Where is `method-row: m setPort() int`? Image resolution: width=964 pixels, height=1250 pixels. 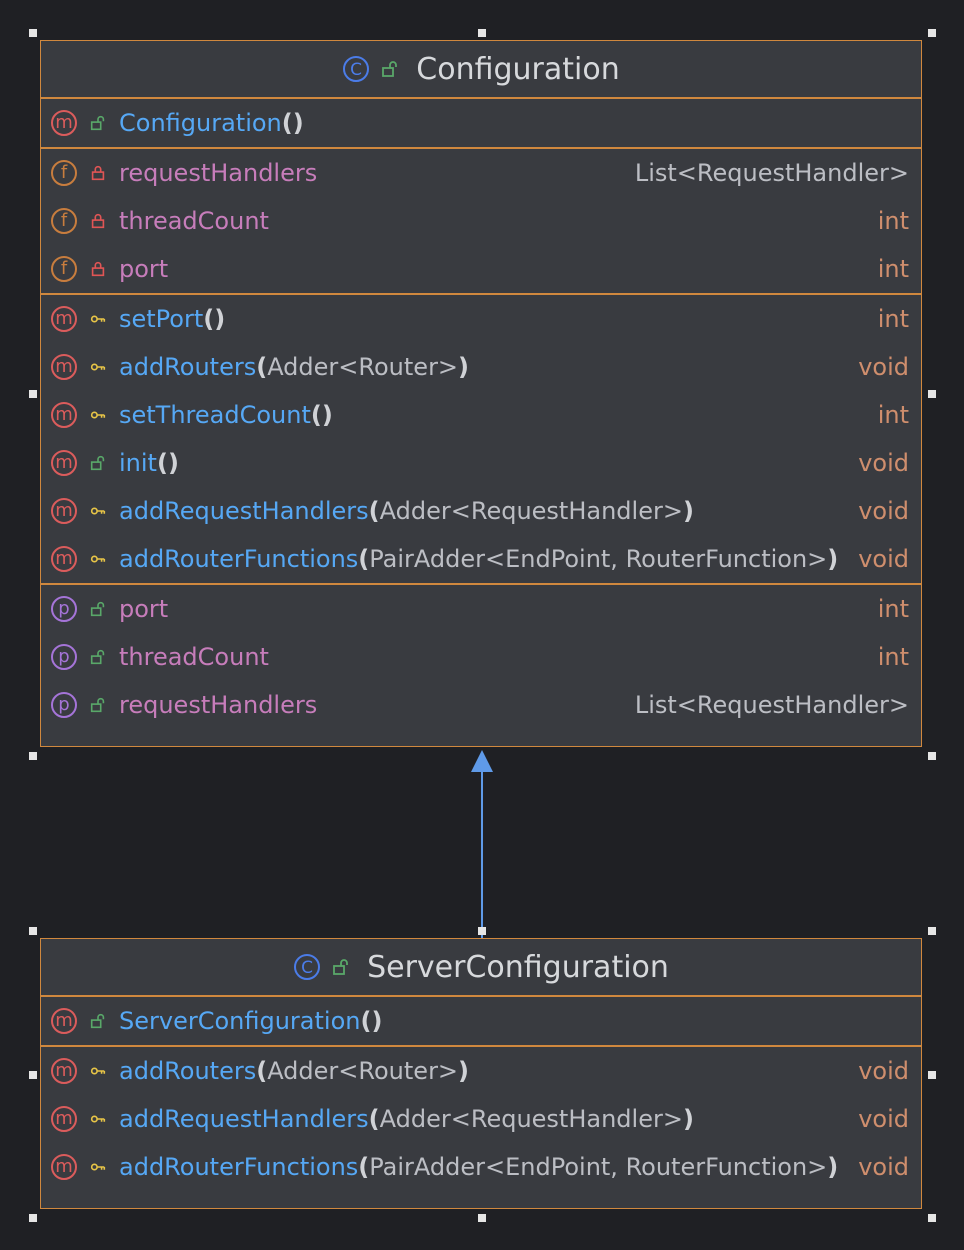 method-row: m setPort() int is located at coordinates (481, 319).